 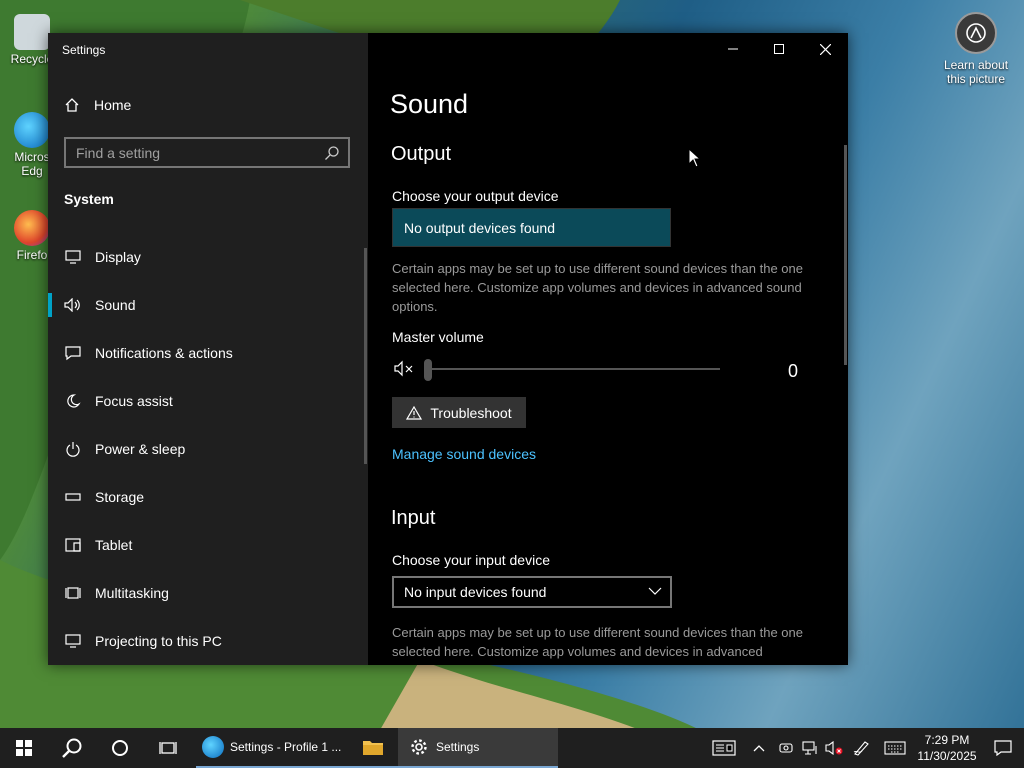 I want to click on chevron-up-icon, so click(x=759, y=748).